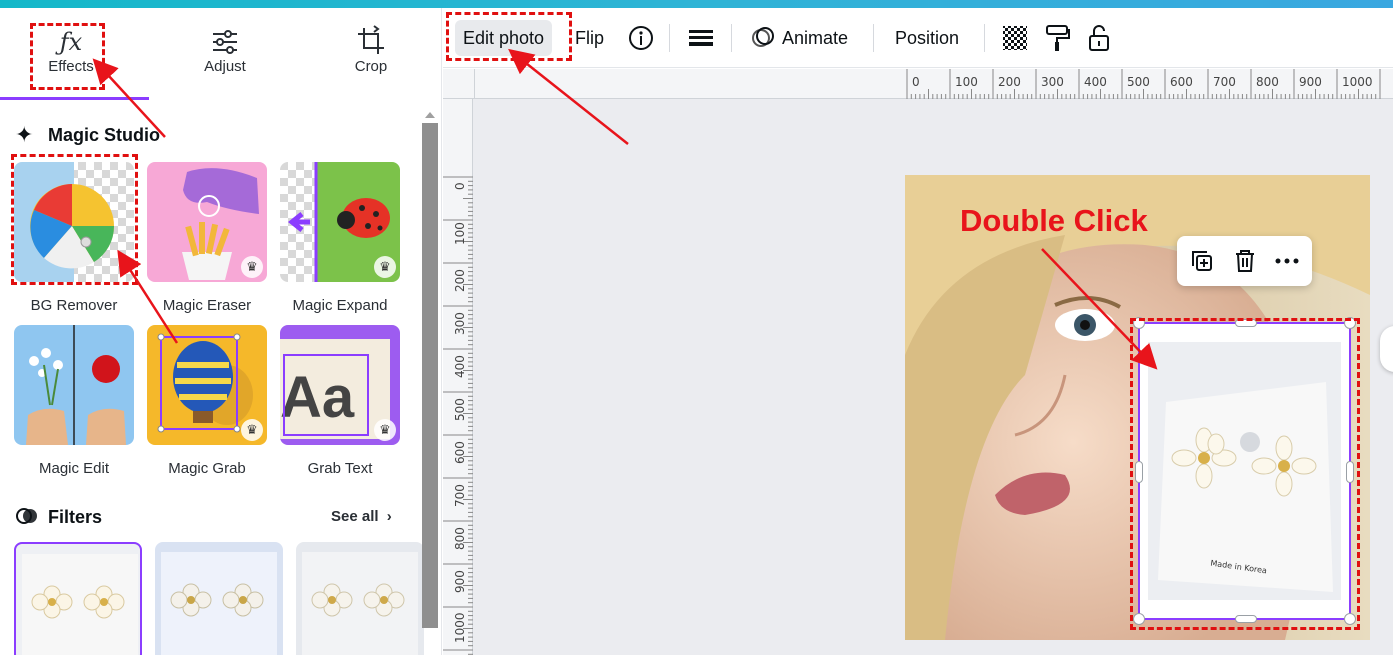 This screenshot has width=1393, height=655. I want to click on double-click-annotation: Double Click, so click(1054, 220).